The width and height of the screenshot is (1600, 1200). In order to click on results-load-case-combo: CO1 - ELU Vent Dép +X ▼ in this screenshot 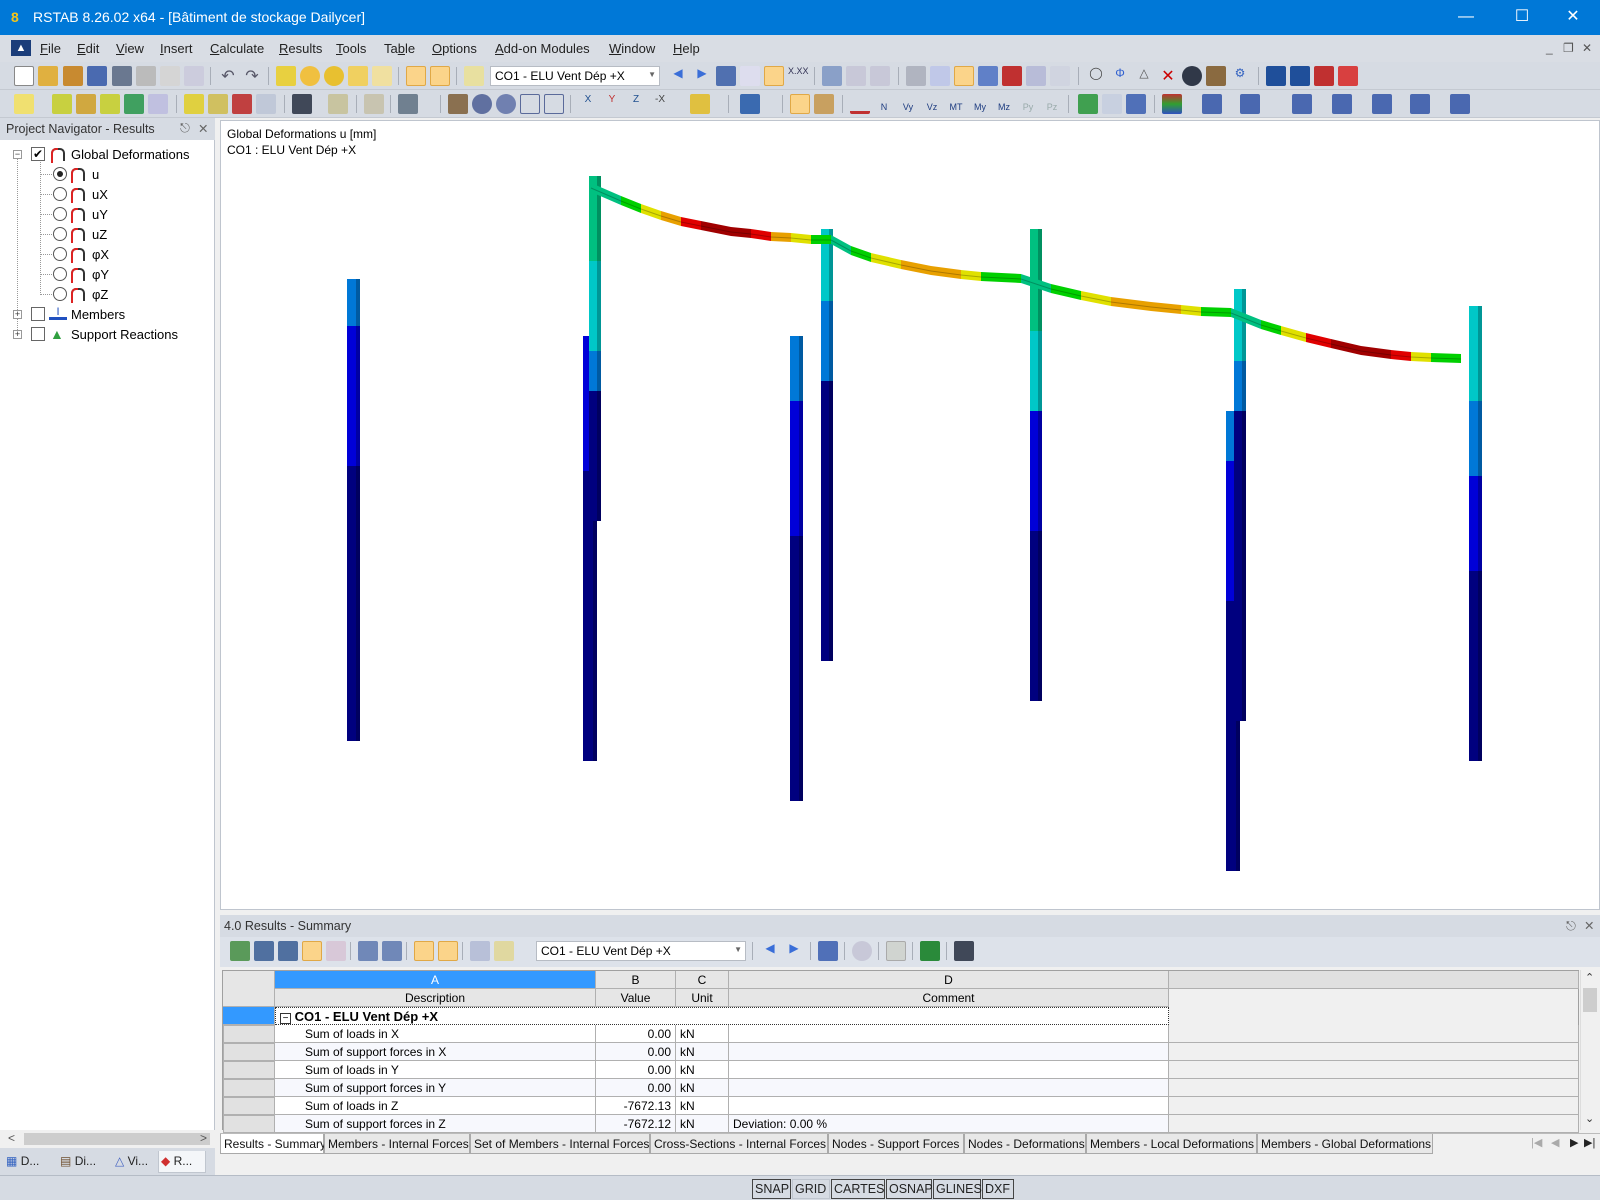, I will do `click(641, 951)`.